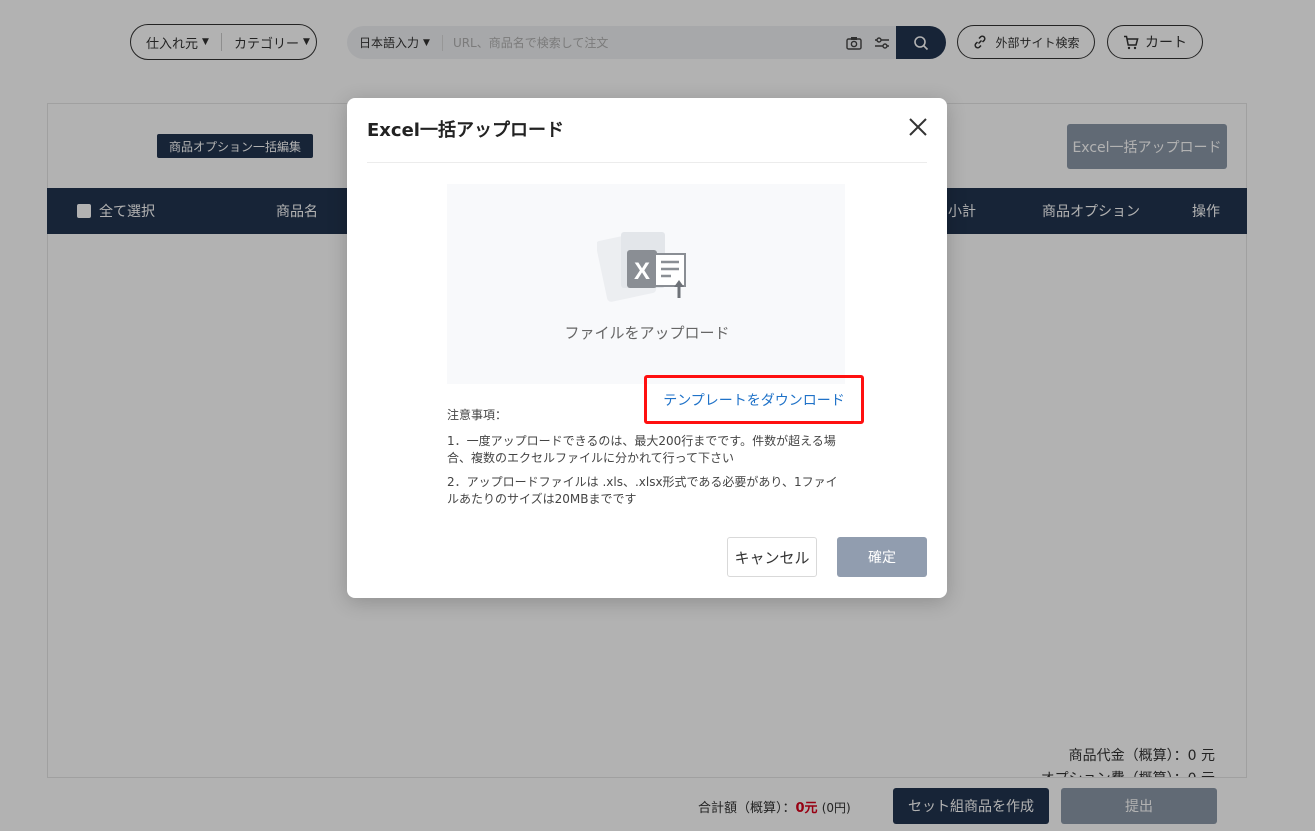 This screenshot has width=1315, height=831. I want to click on modal-title: Excel一括アップロード, so click(465, 130).